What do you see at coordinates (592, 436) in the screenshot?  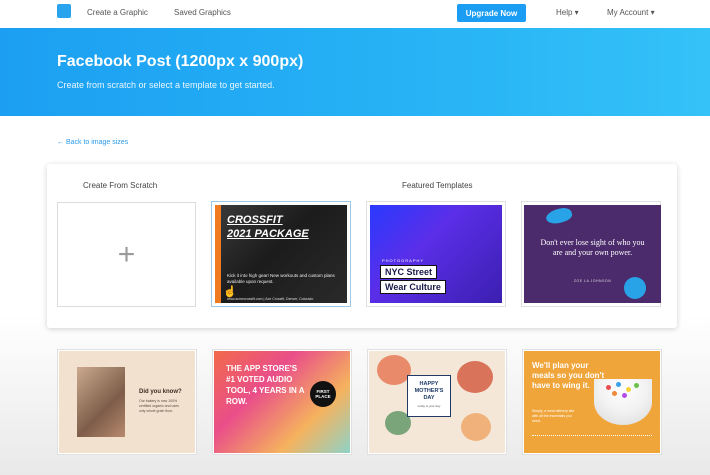 I see `meals-footer-divider` at bounding box center [592, 436].